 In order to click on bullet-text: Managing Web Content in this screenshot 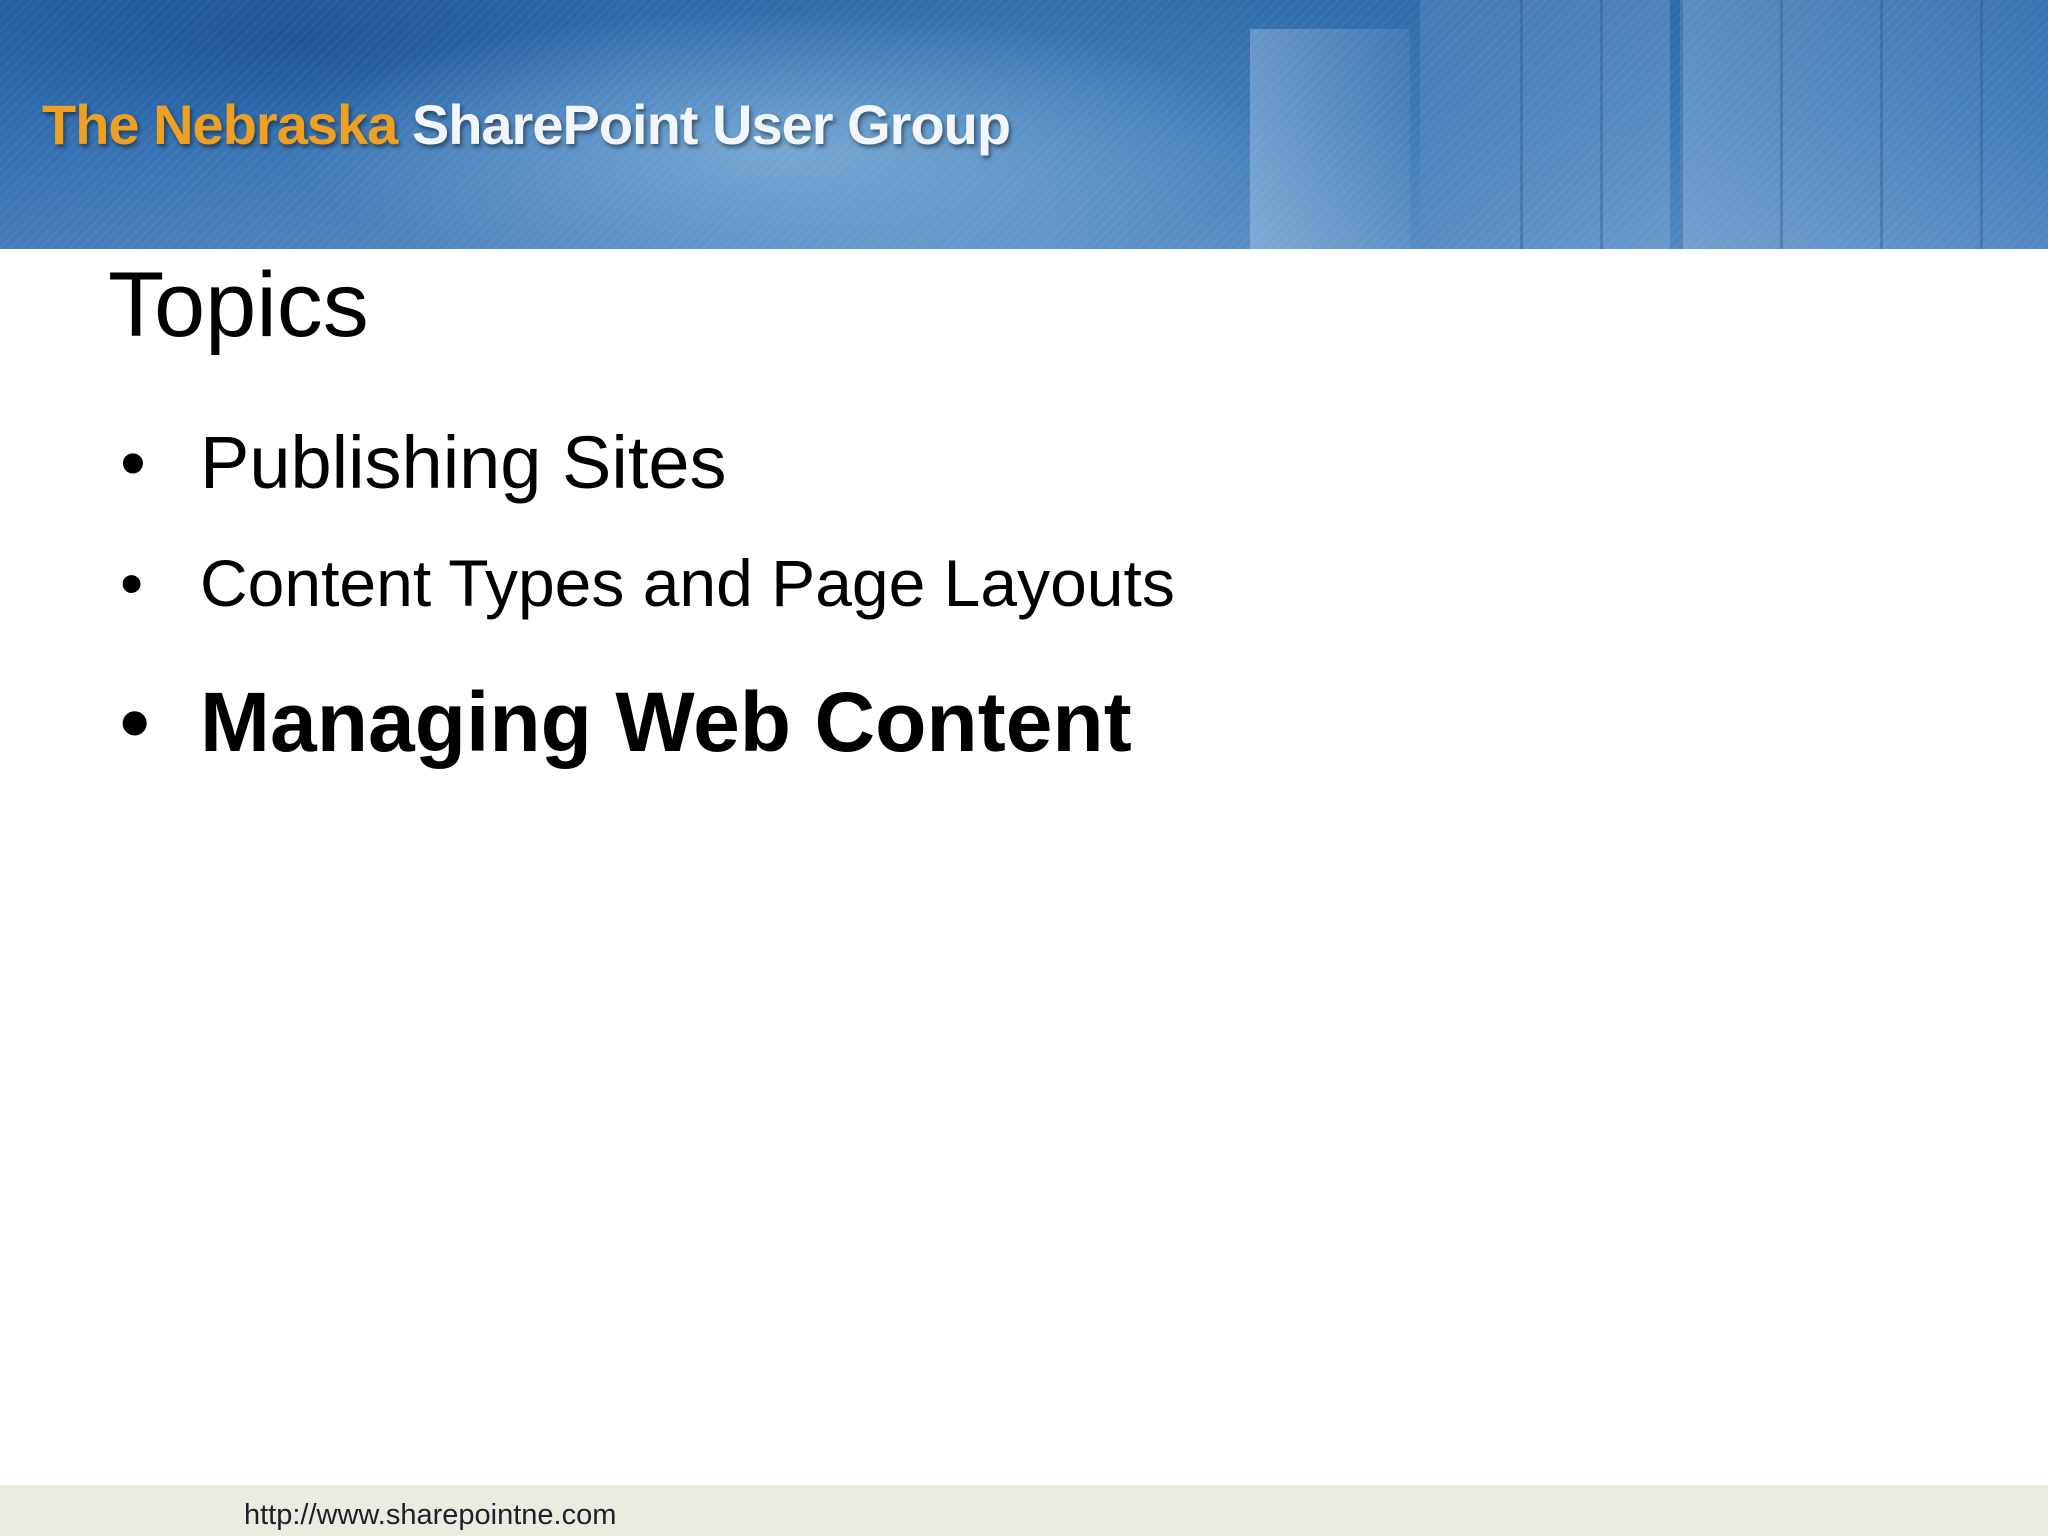, I will do `click(666, 722)`.